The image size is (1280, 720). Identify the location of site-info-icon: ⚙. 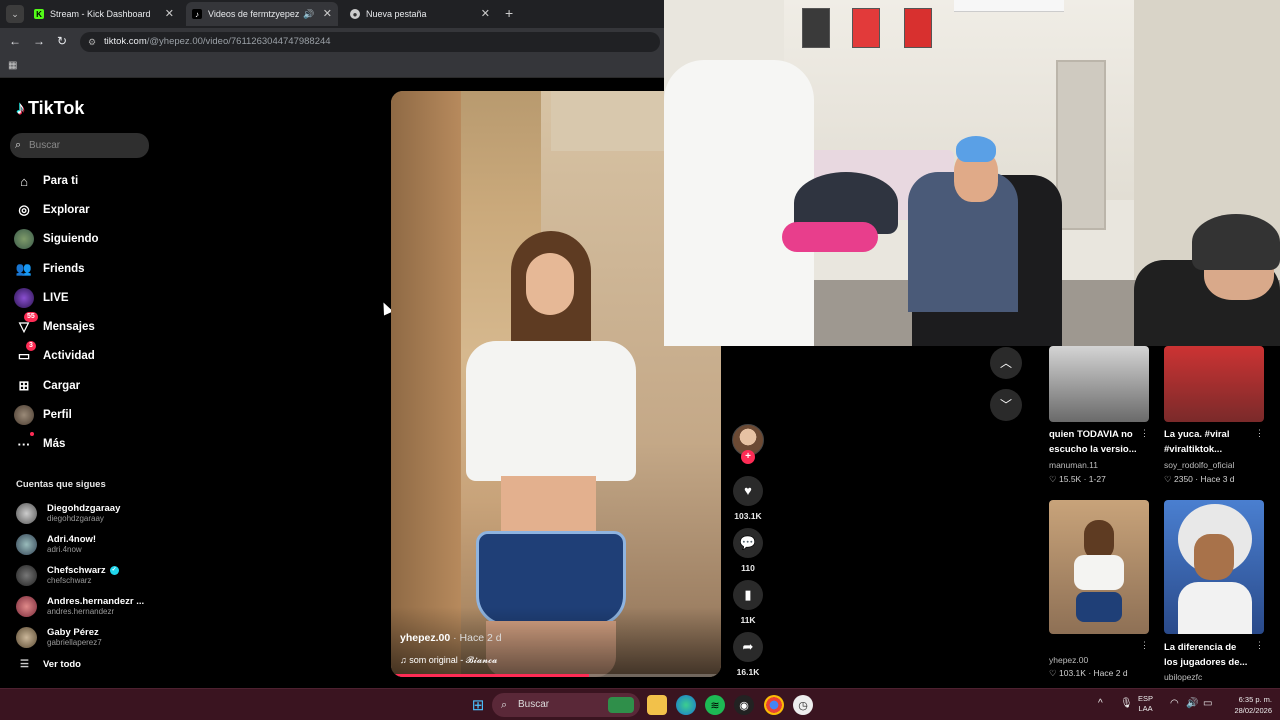
(92, 42).